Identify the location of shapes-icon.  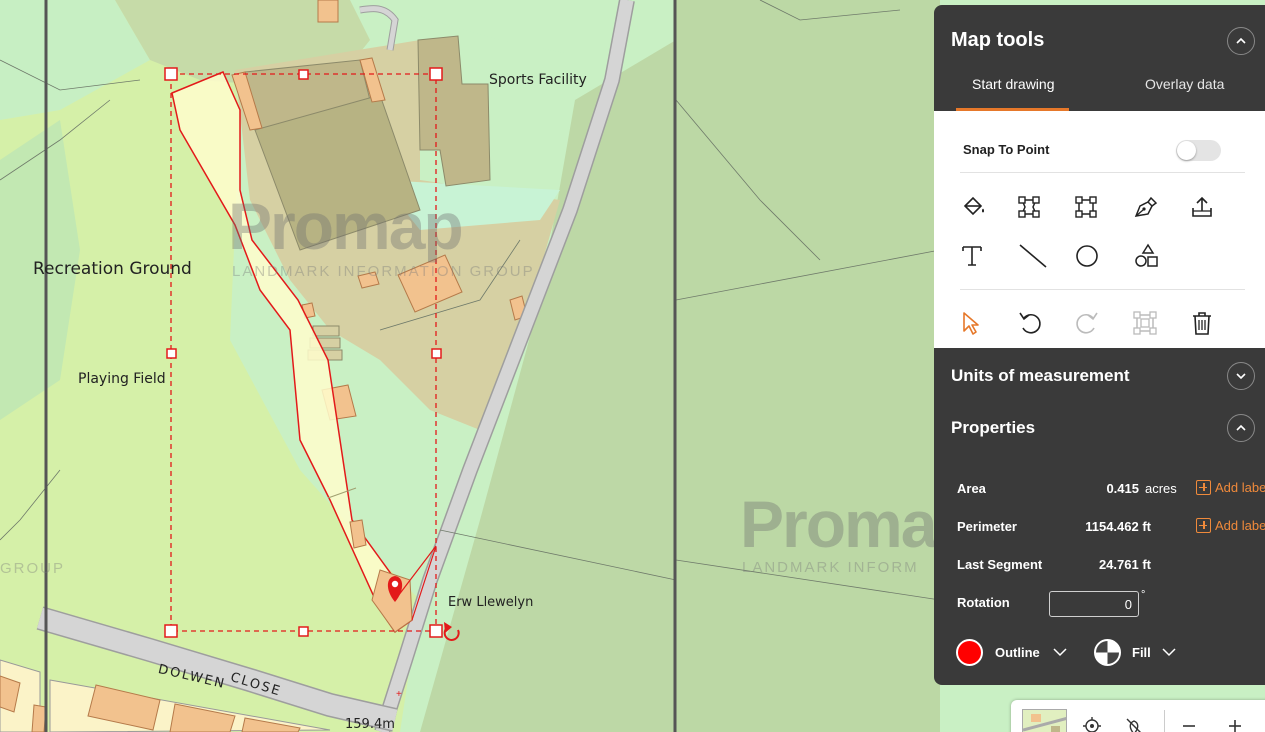
(1146, 256).